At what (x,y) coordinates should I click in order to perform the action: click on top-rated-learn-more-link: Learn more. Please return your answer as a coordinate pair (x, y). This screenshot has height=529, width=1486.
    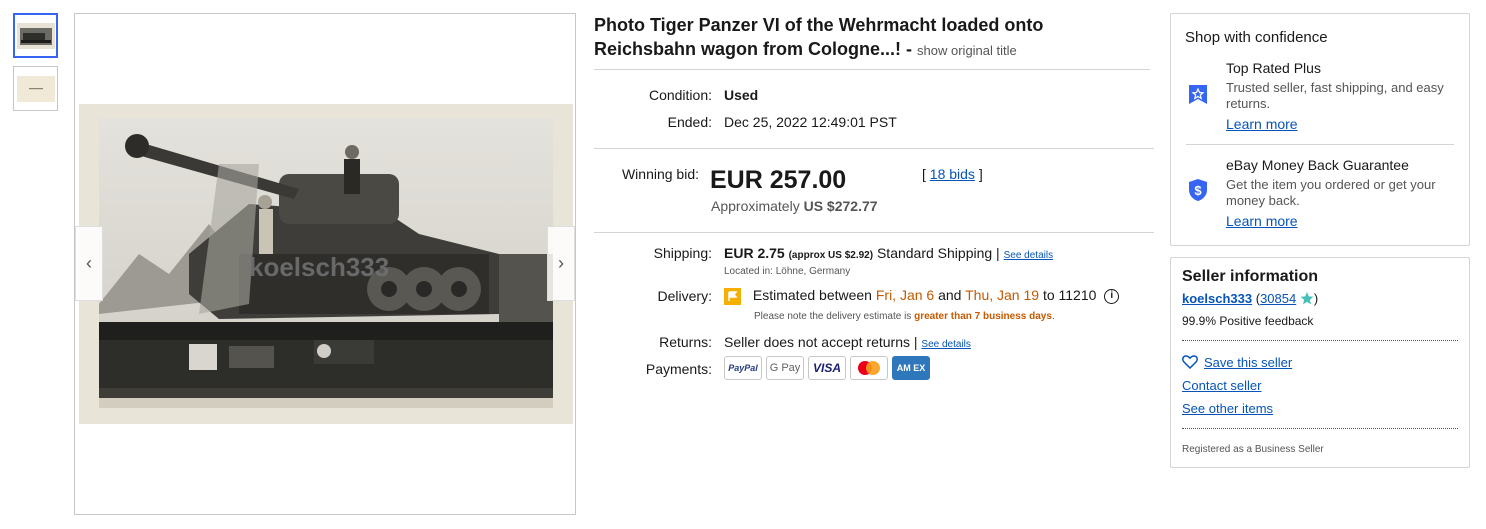
    Looking at the image, I should click on (1262, 124).